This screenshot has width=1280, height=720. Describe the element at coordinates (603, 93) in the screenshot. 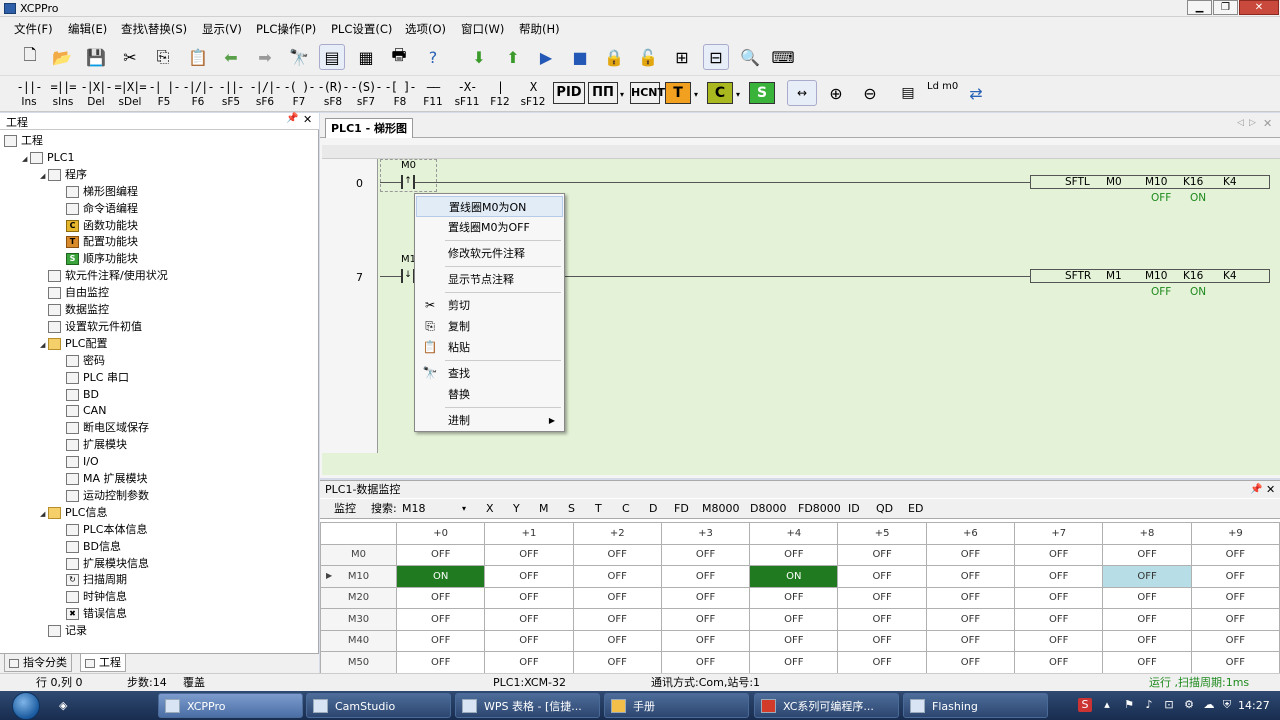

I see `pulse-button: ΠΠ` at that location.